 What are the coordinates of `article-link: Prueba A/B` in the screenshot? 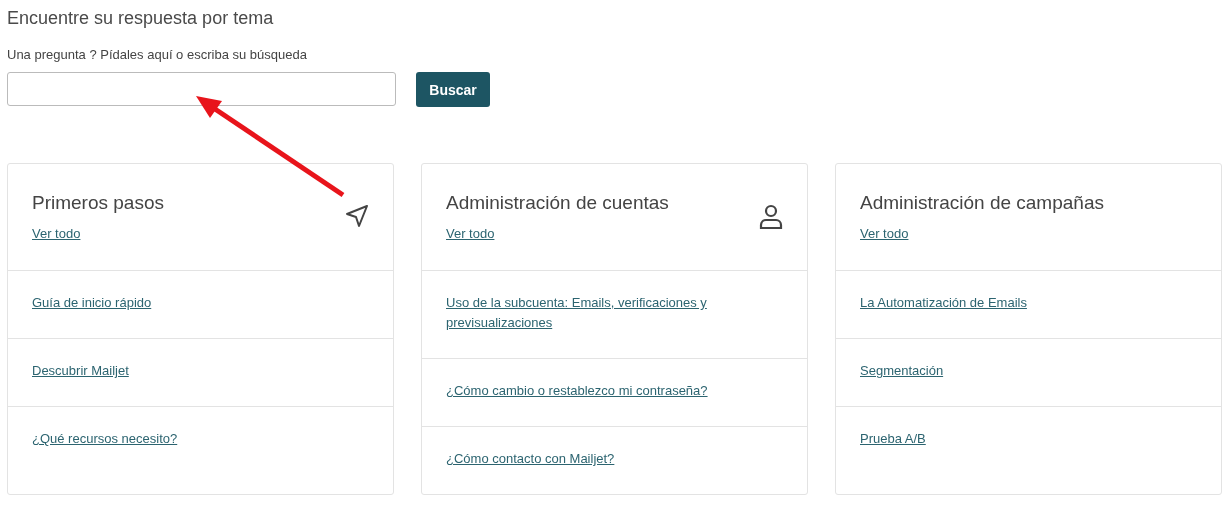 It's located at (893, 439).